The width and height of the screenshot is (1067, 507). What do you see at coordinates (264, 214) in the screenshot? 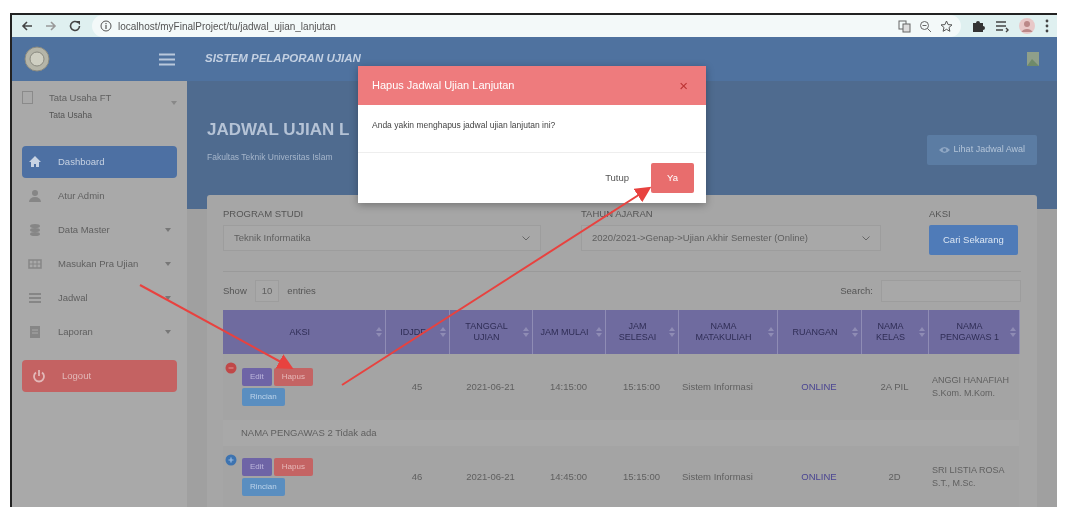
I see `field-label: PROGRAM STUDI` at bounding box center [264, 214].